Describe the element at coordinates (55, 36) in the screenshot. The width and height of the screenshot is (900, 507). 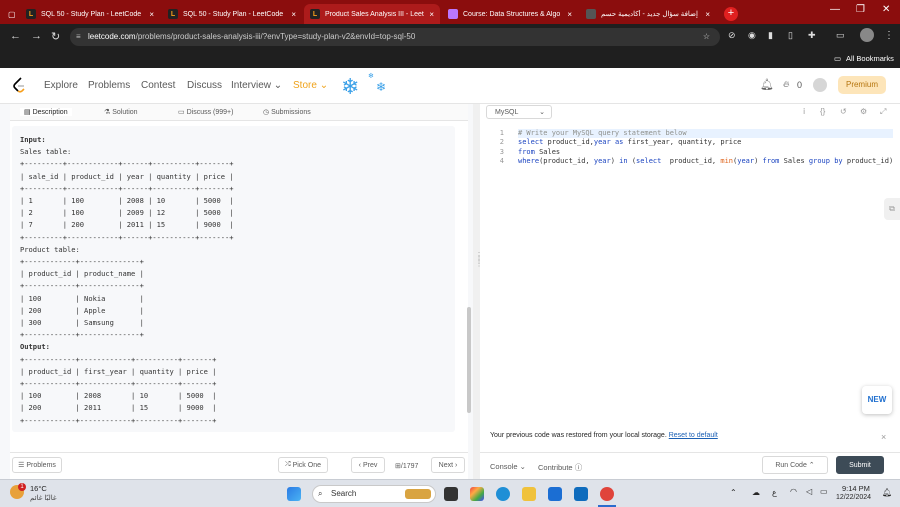
I see `reload-icon: ↻` at that location.